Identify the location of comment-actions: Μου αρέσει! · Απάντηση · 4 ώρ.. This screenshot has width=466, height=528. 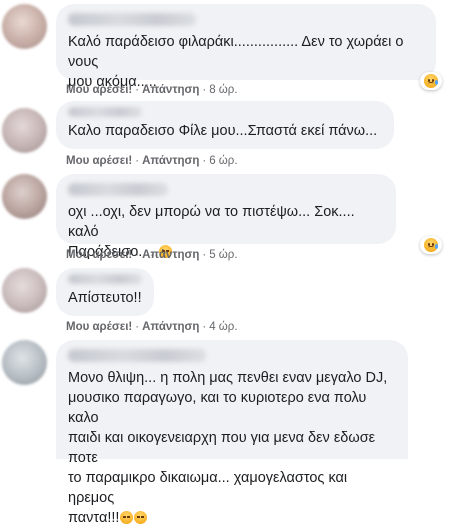
(152, 327).